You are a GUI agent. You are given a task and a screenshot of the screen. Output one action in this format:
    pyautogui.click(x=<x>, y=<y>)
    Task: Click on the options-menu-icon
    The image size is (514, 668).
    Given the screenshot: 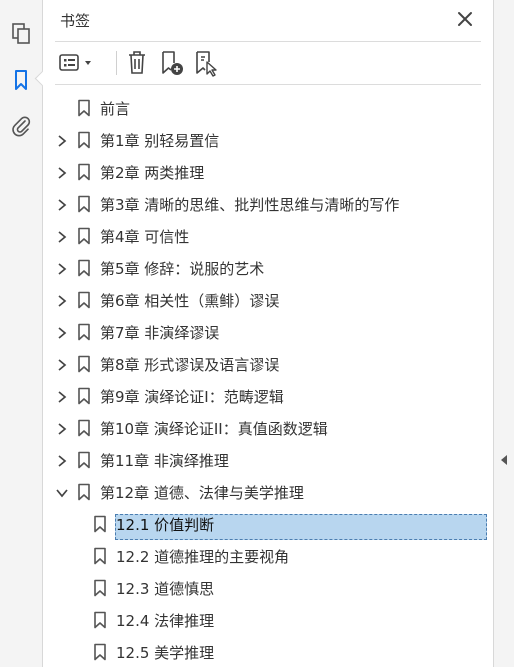 What is the action you would take?
    pyautogui.click(x=75, y=62)
    